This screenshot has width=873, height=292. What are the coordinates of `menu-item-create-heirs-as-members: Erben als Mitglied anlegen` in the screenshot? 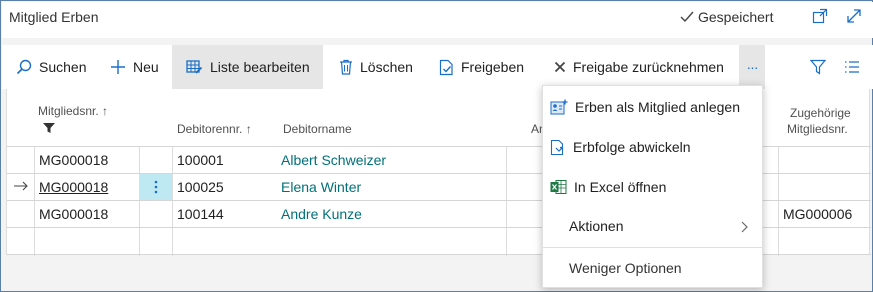 It's located at (652, 107).